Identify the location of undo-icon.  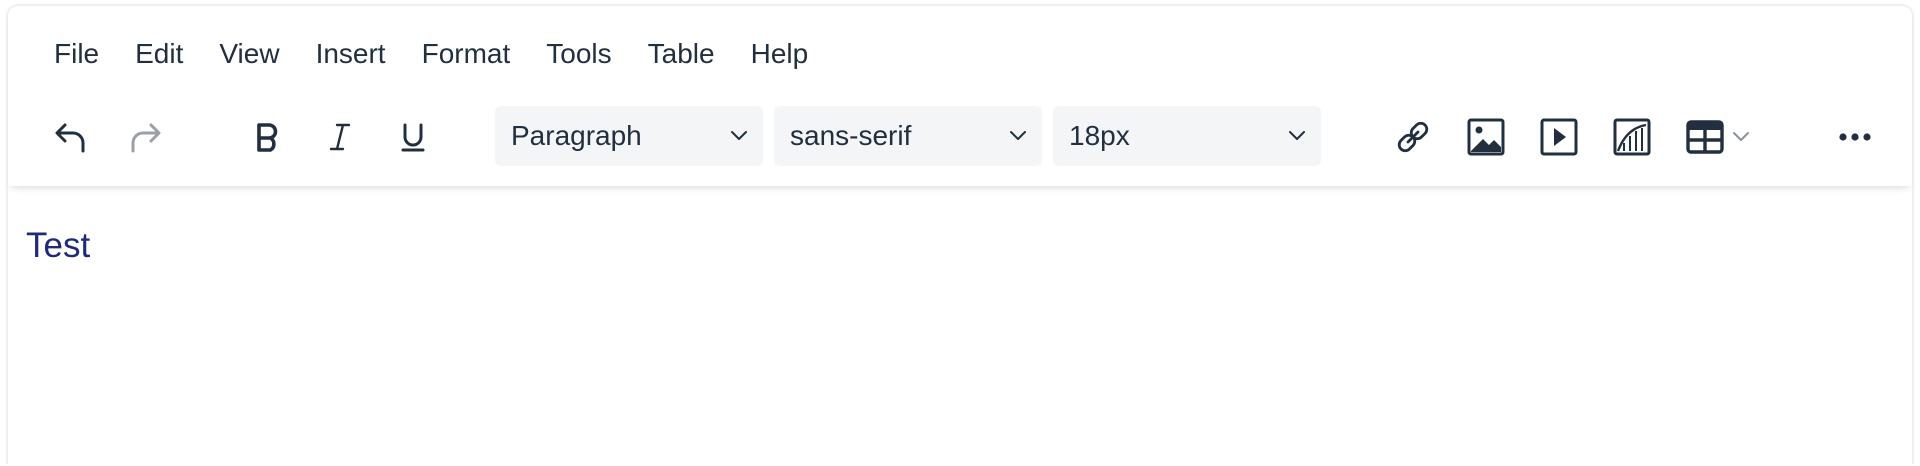
(71, 137).